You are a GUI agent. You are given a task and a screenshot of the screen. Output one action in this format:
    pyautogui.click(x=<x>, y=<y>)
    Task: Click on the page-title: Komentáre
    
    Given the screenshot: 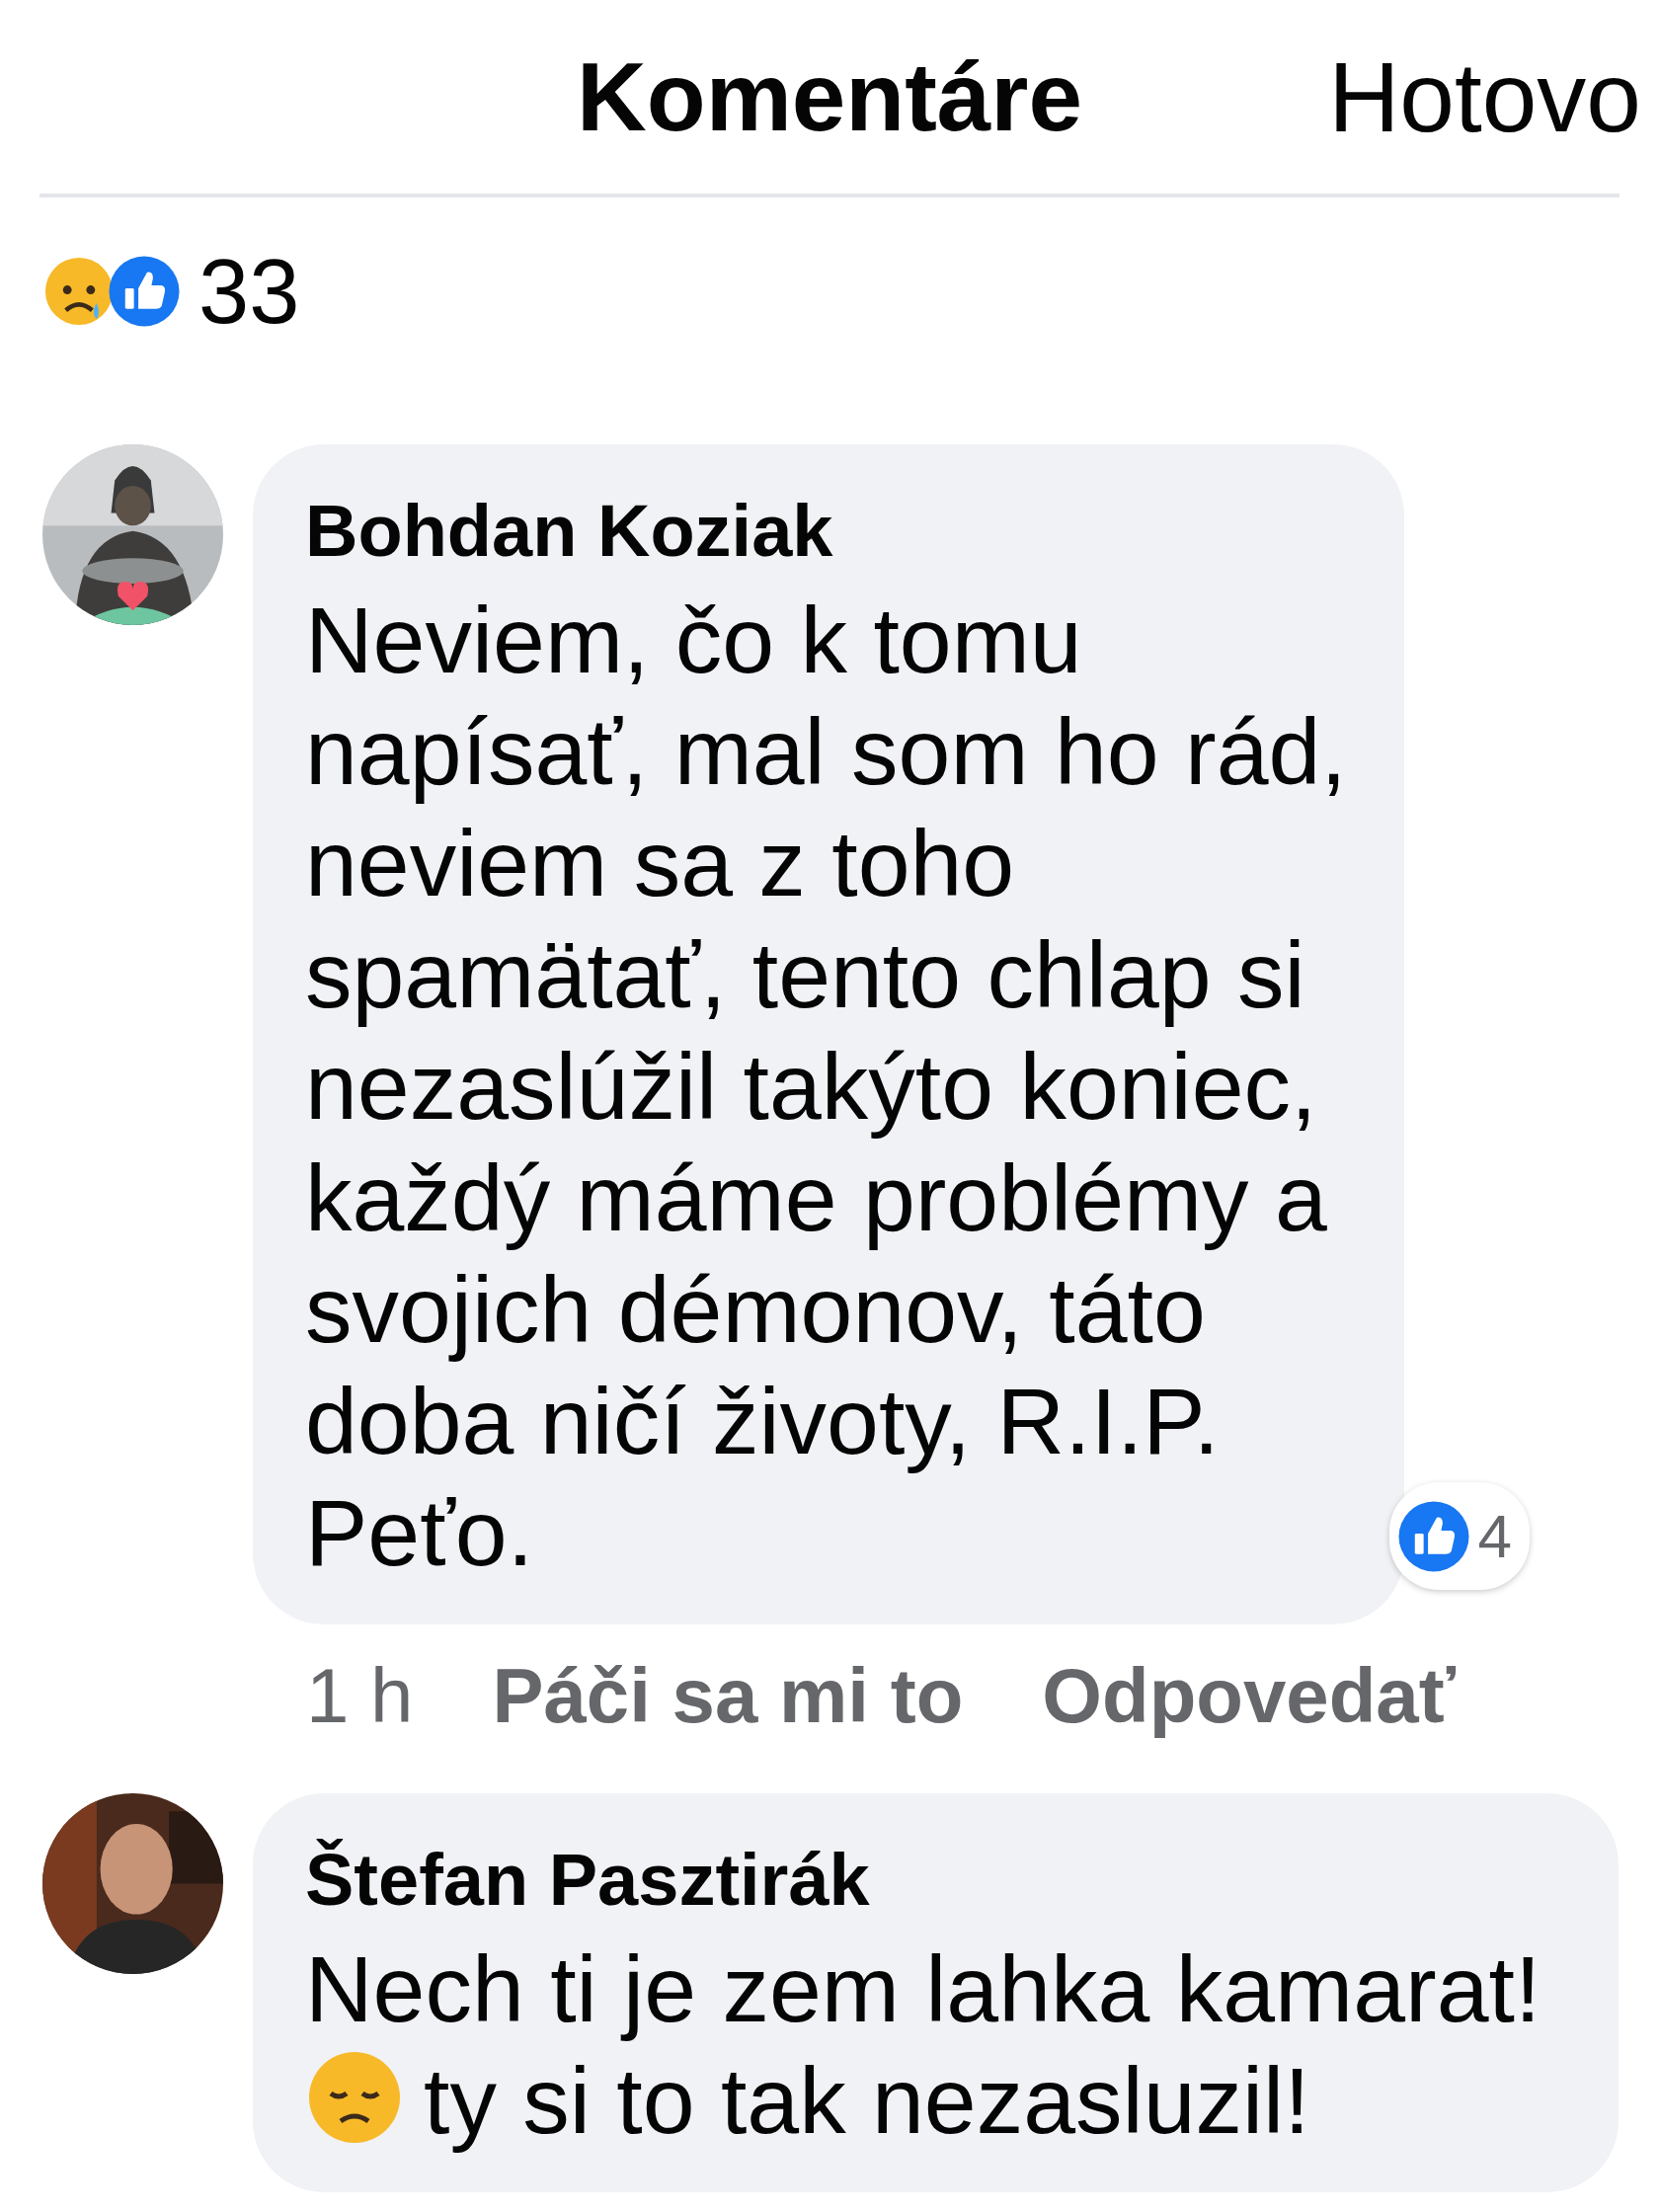 What is the action you would take?
    pyautogui.click(x=829, y=97)
    